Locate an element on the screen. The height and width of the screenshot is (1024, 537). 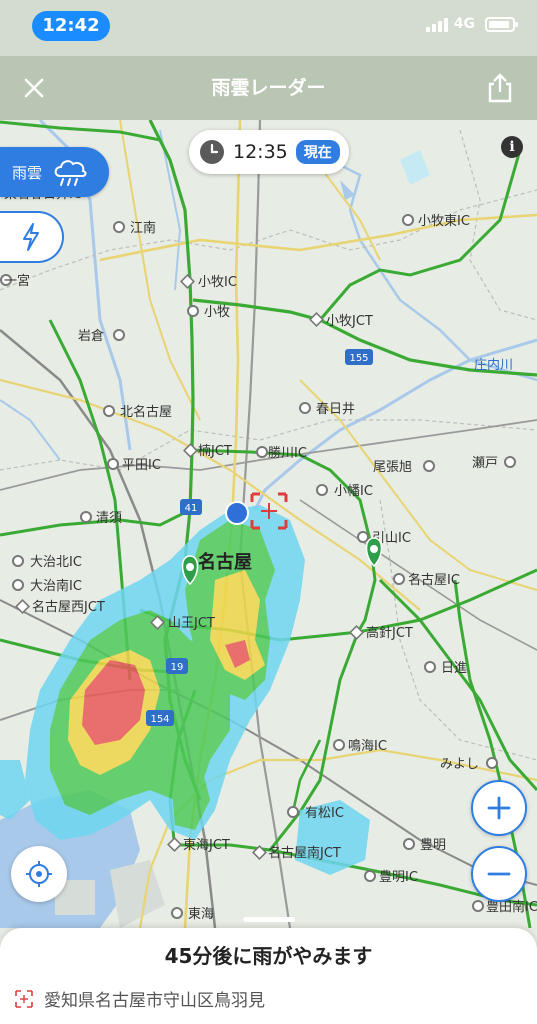
lightning-icon is located at coordinates (31, 237).